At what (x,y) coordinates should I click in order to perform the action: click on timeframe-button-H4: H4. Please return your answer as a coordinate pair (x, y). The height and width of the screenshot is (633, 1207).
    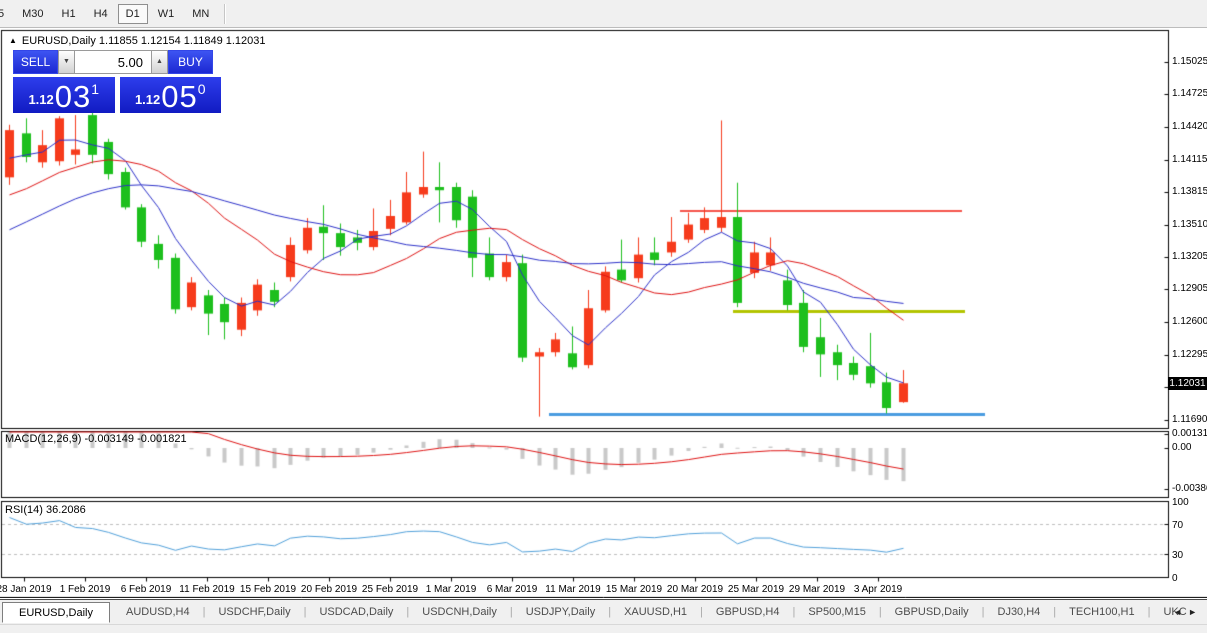
    Looking at the image, I should click on (101, 14).